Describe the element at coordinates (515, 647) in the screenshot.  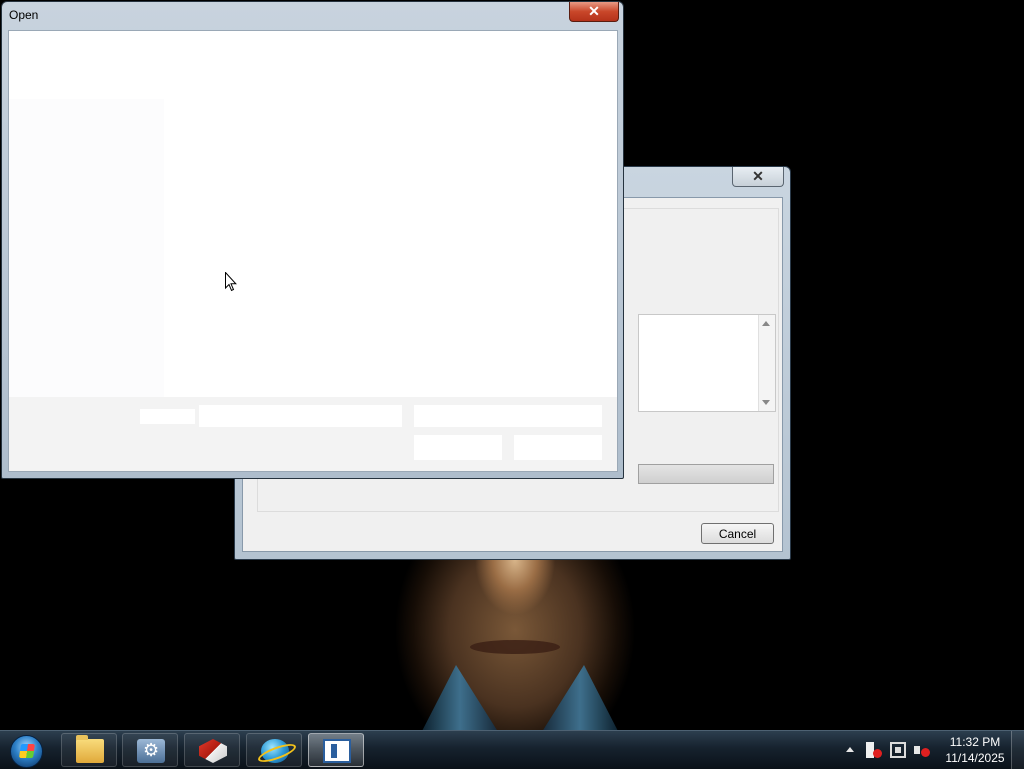
I see `wallpaper-mouth` at that location.